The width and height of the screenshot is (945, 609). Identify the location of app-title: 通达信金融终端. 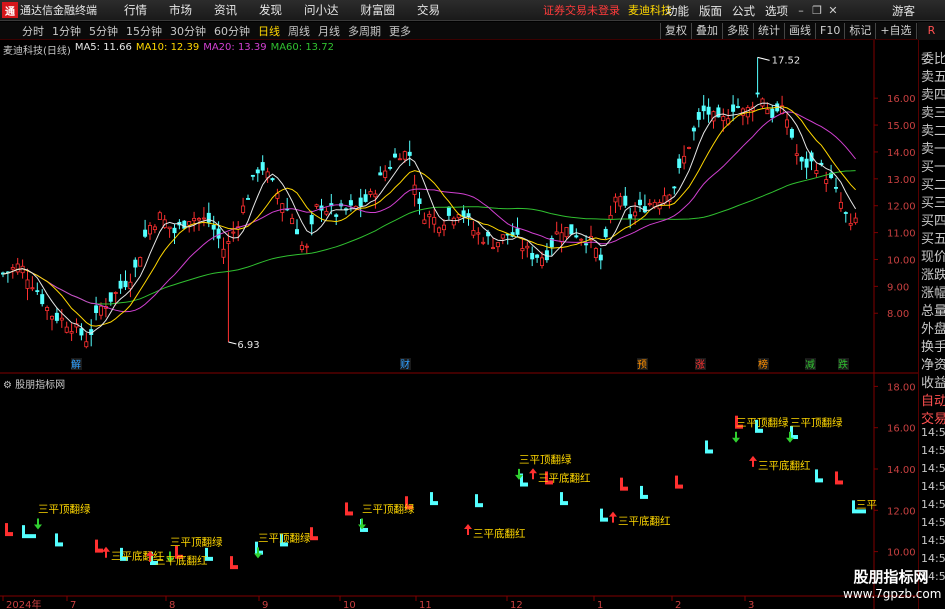
(58, 10).